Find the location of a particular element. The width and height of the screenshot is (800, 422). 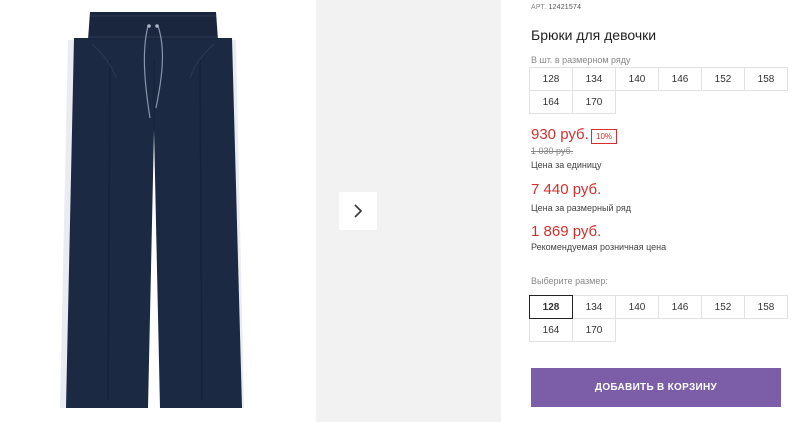

article-number: АРТ. 12421574 is located at coordinates (556, 7).